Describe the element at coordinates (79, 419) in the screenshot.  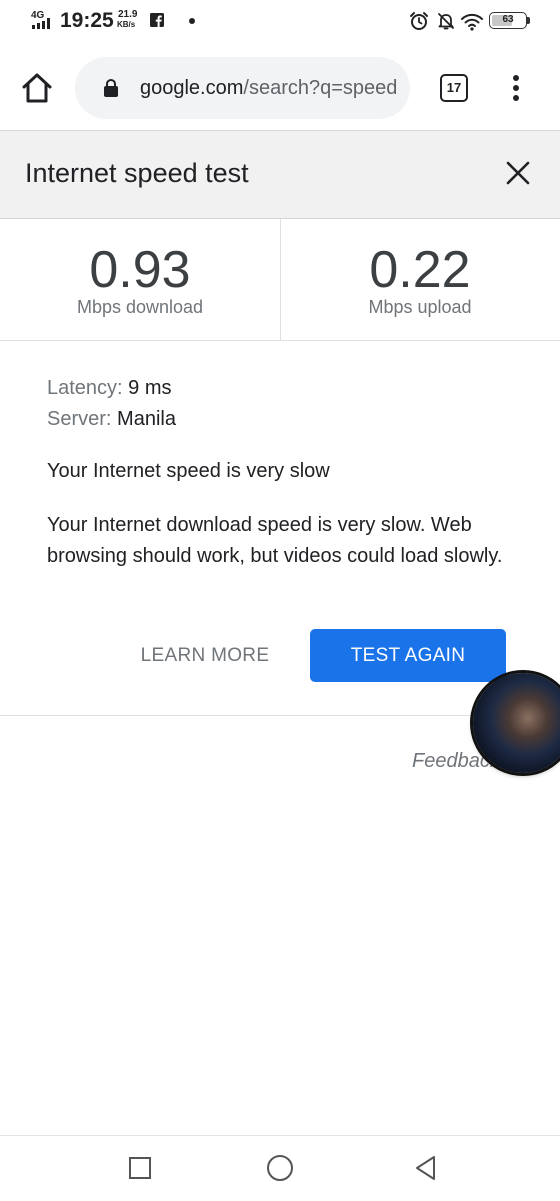
I see `server-label: Server:` at that location.